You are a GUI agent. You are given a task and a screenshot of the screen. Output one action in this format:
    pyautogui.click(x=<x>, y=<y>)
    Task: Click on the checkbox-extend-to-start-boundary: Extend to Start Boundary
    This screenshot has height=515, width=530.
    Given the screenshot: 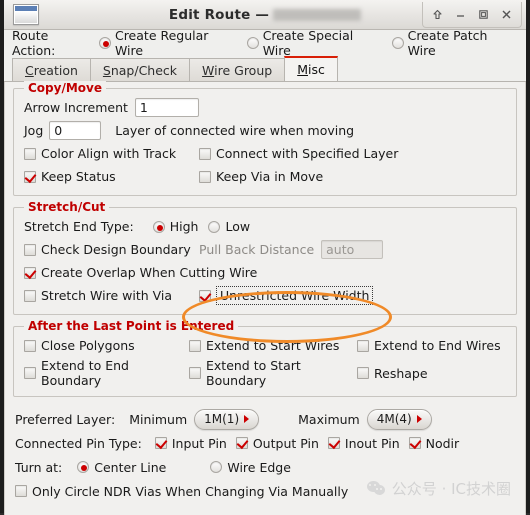 What is the action you would take?
    pyautogui.click(x=273, y=373)
    